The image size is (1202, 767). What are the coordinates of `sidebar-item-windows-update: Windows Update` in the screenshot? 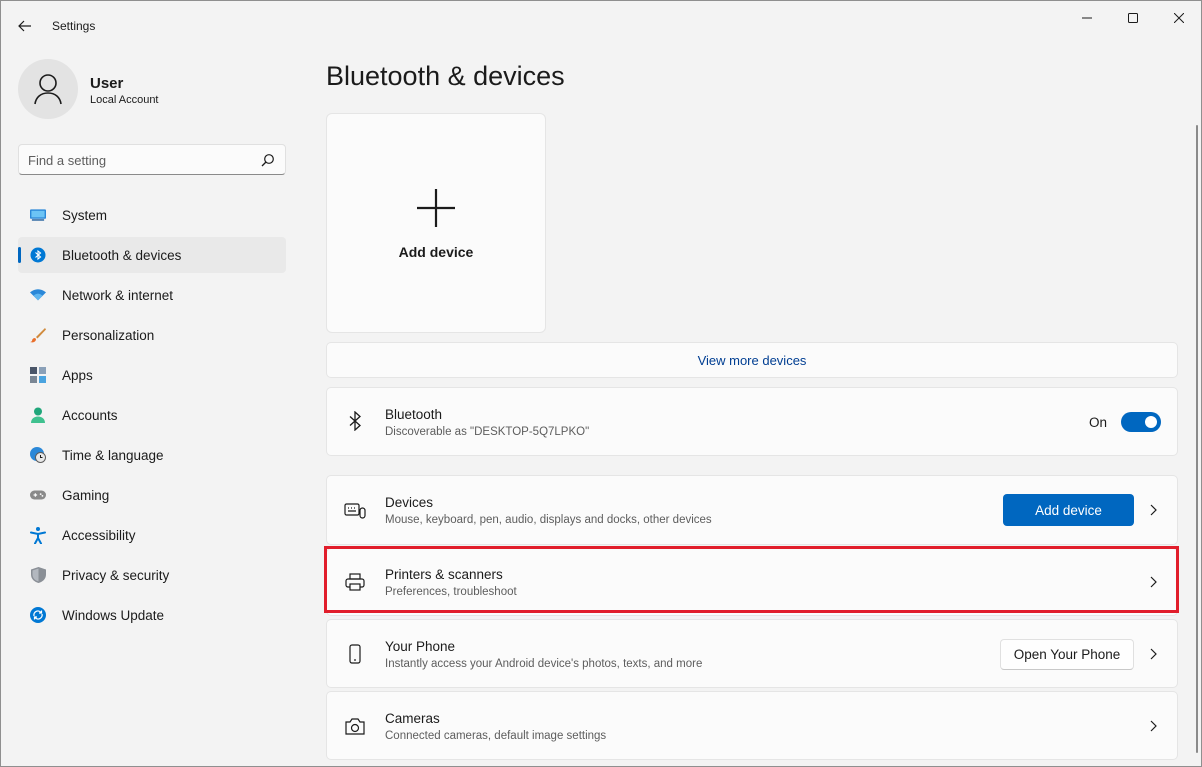 It's located at (152, 615).